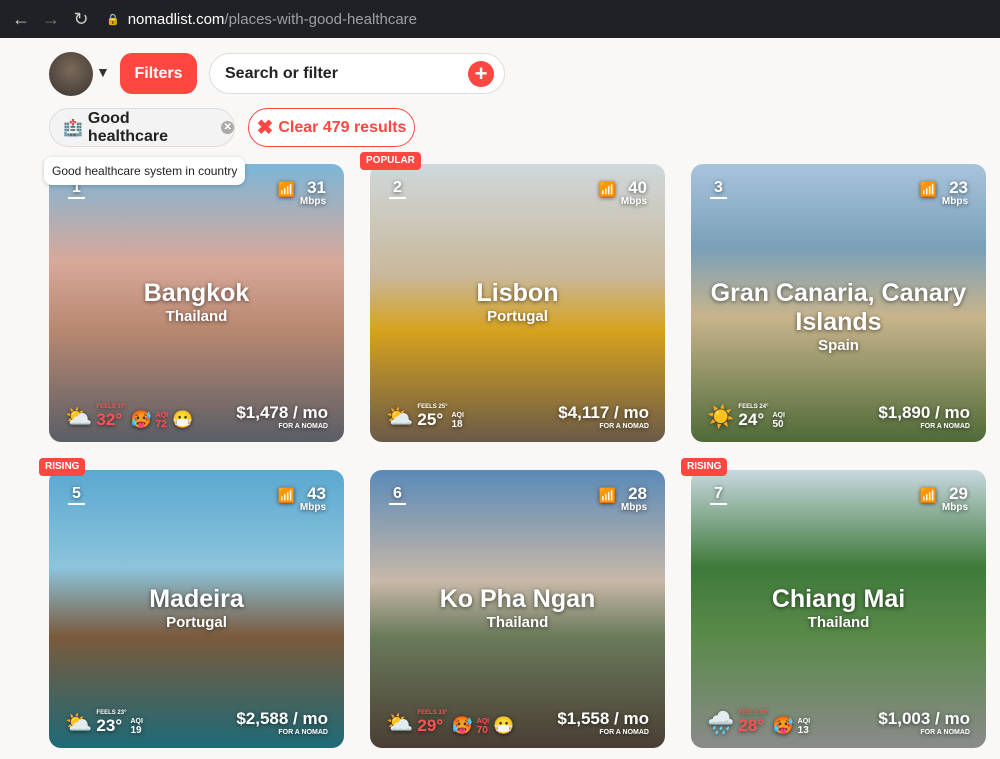 This screenshot has height=759, width=1000. What do you see at coordinates (357, 73) in the screenshot?
I see `search-input: Search or filter +` at bounding box center [357, 73].